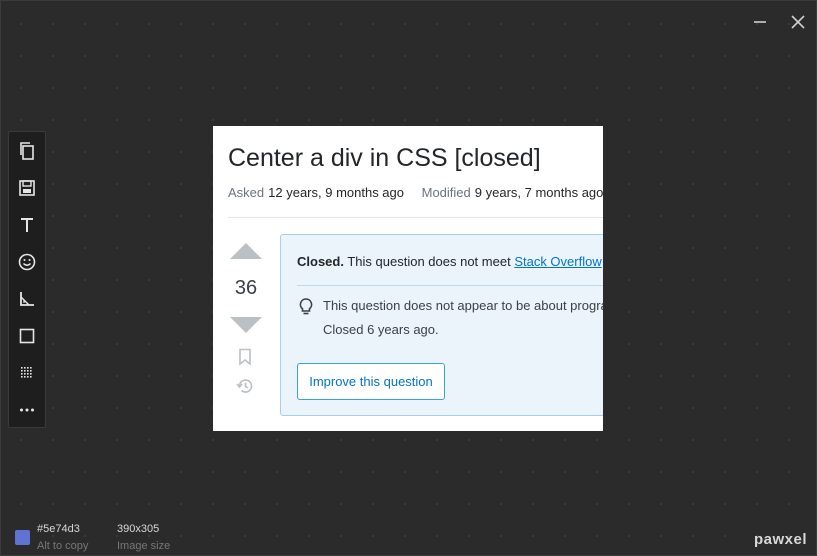 This screenshot has height=556, width=817. I want to click on rectangle-tool, so click(27, 336).